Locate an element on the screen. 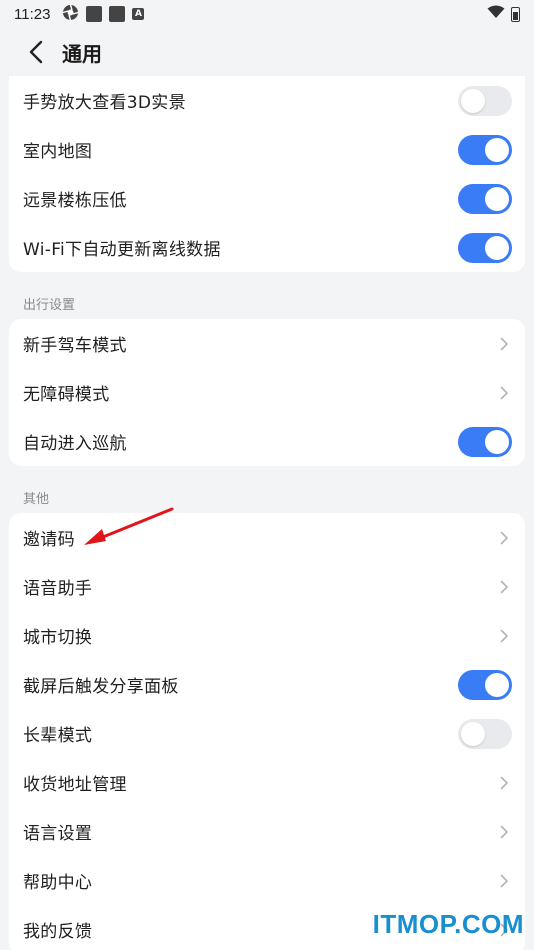  settings-row-label: 收货地址管理 is located at coordinates (75, 785).